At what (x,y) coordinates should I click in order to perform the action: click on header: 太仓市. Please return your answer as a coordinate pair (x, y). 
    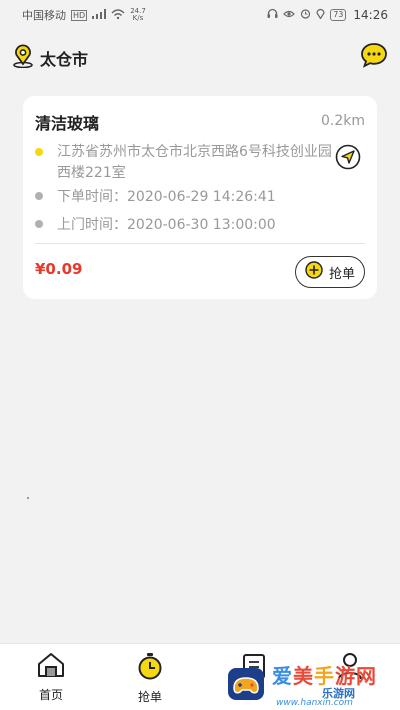
    Looking at the image, I should click on (200, 58).